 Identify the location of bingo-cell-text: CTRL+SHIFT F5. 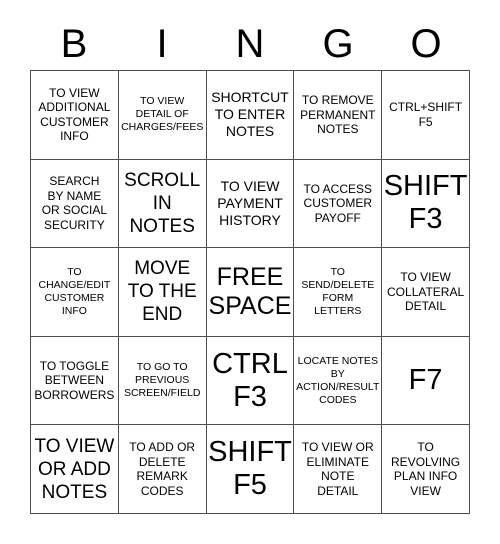
(426, 114).